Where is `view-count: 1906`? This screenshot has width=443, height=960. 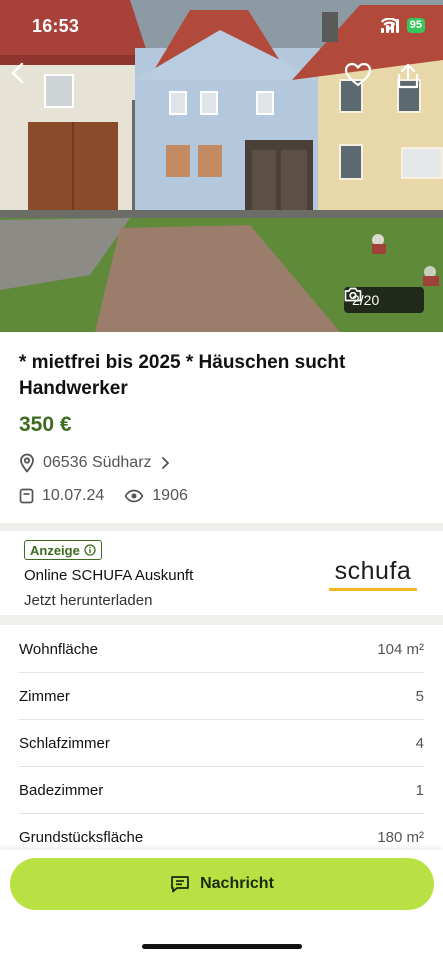
view-count: 1906 is located at coordinates (156, 496).